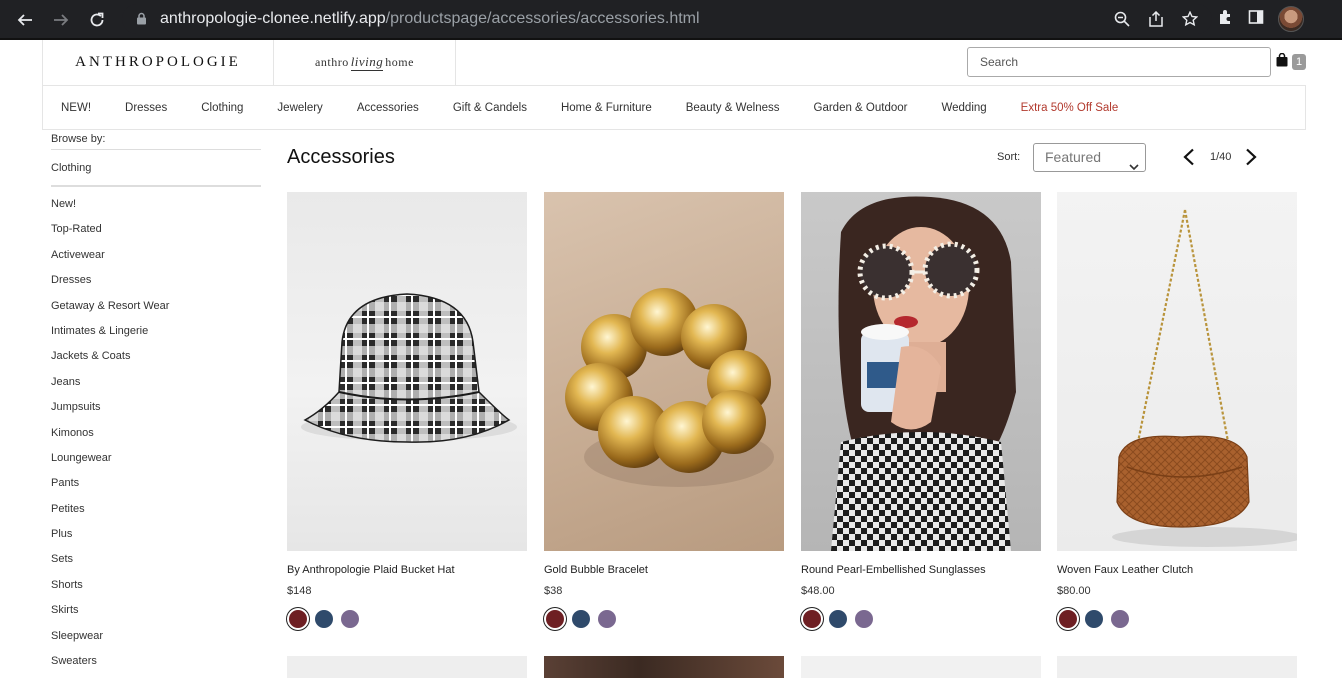  I want to click on nav-item-new: NEW!, so click(76, 108).